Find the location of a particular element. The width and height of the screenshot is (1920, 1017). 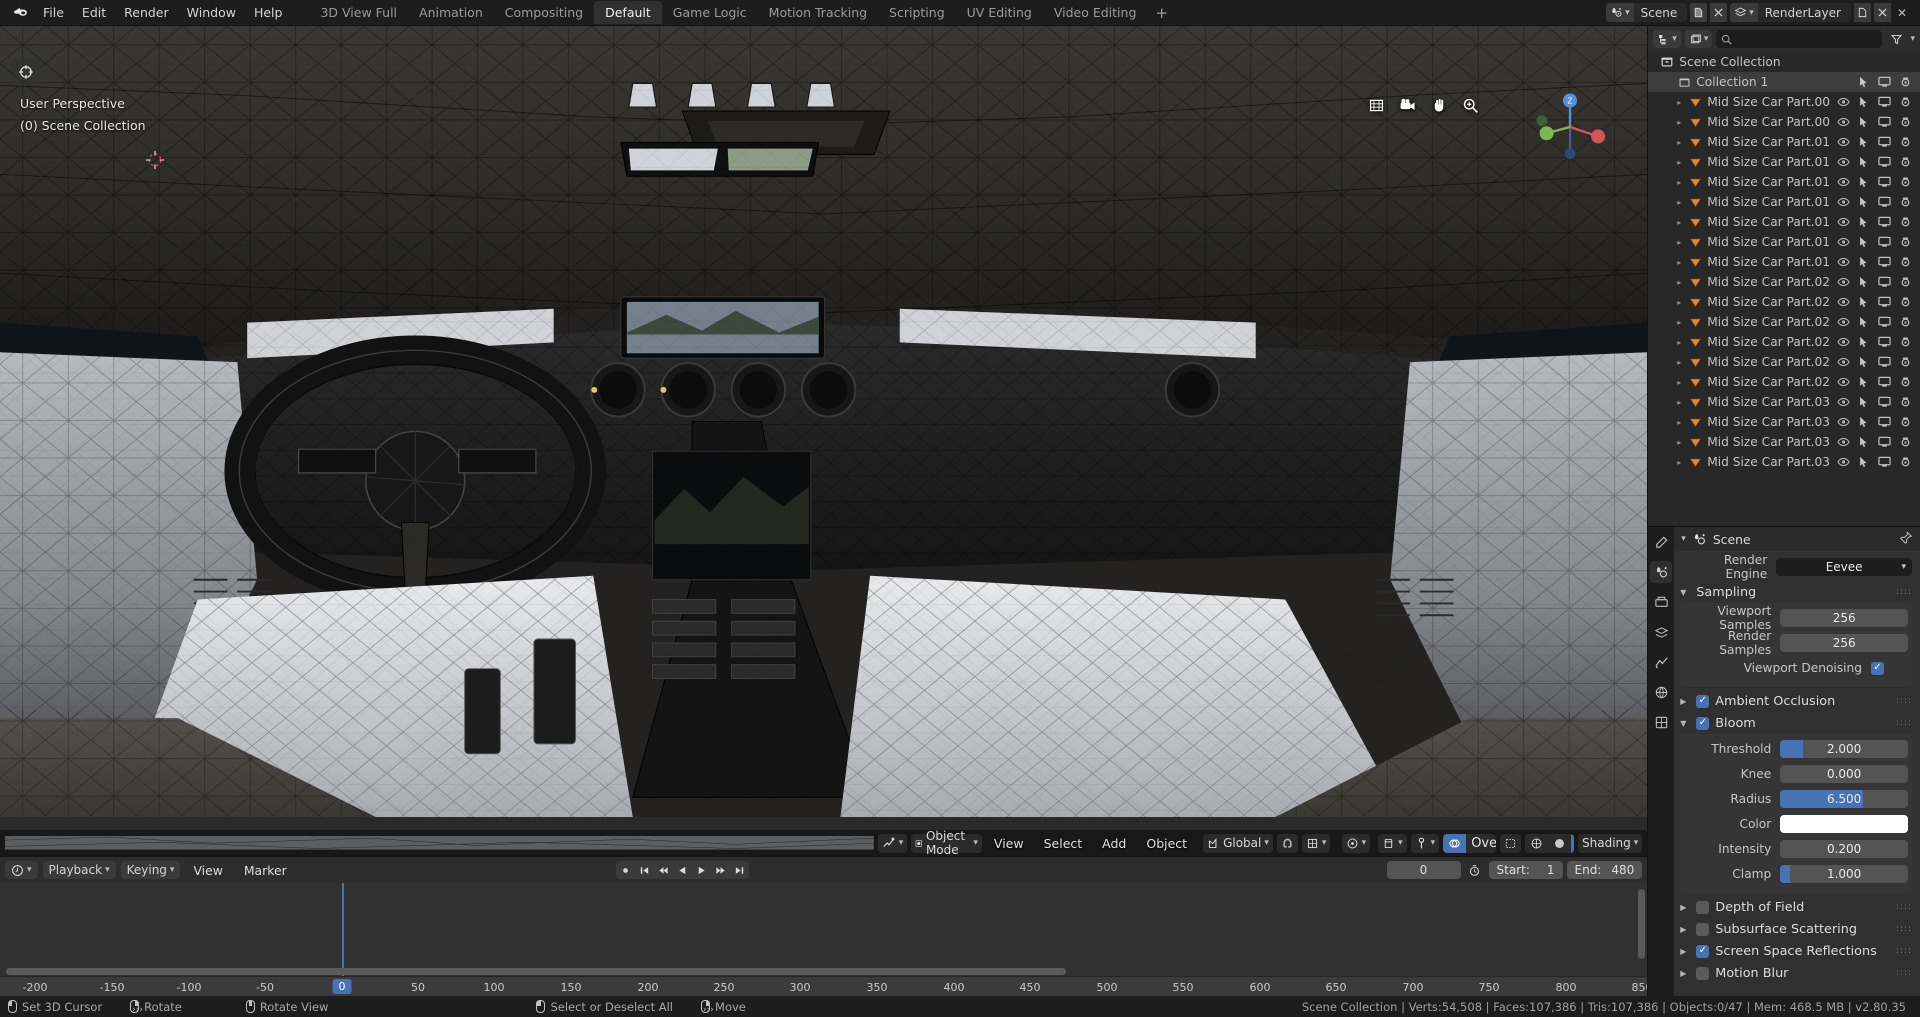

start-frame-field: Start: 1 is located at coordinates (1525, 870).